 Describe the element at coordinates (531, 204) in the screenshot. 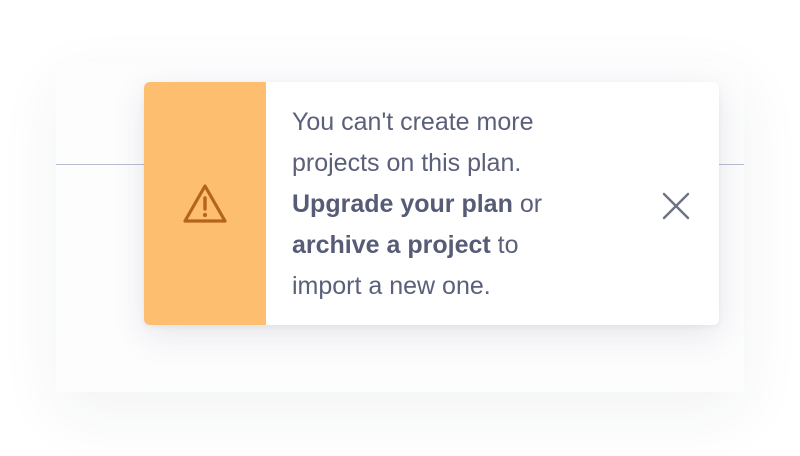

I see `message-or-text: or` at that location.